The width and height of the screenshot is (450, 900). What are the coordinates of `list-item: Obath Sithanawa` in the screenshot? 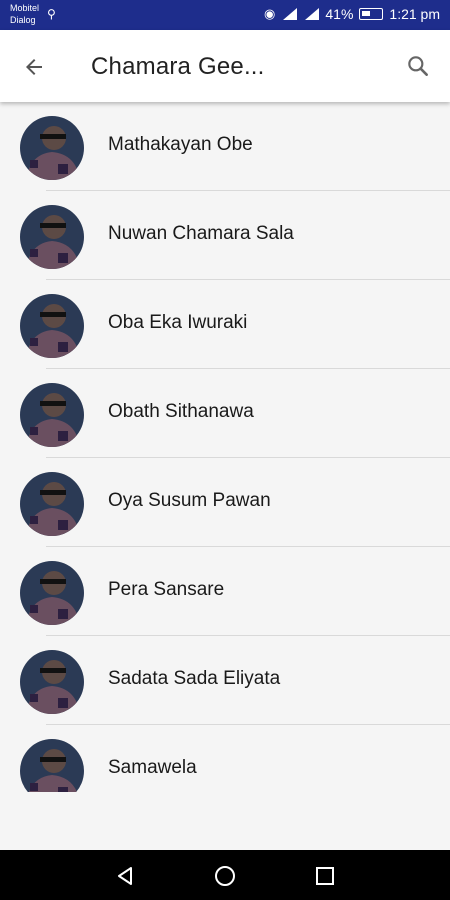 It's located at (225, 413).